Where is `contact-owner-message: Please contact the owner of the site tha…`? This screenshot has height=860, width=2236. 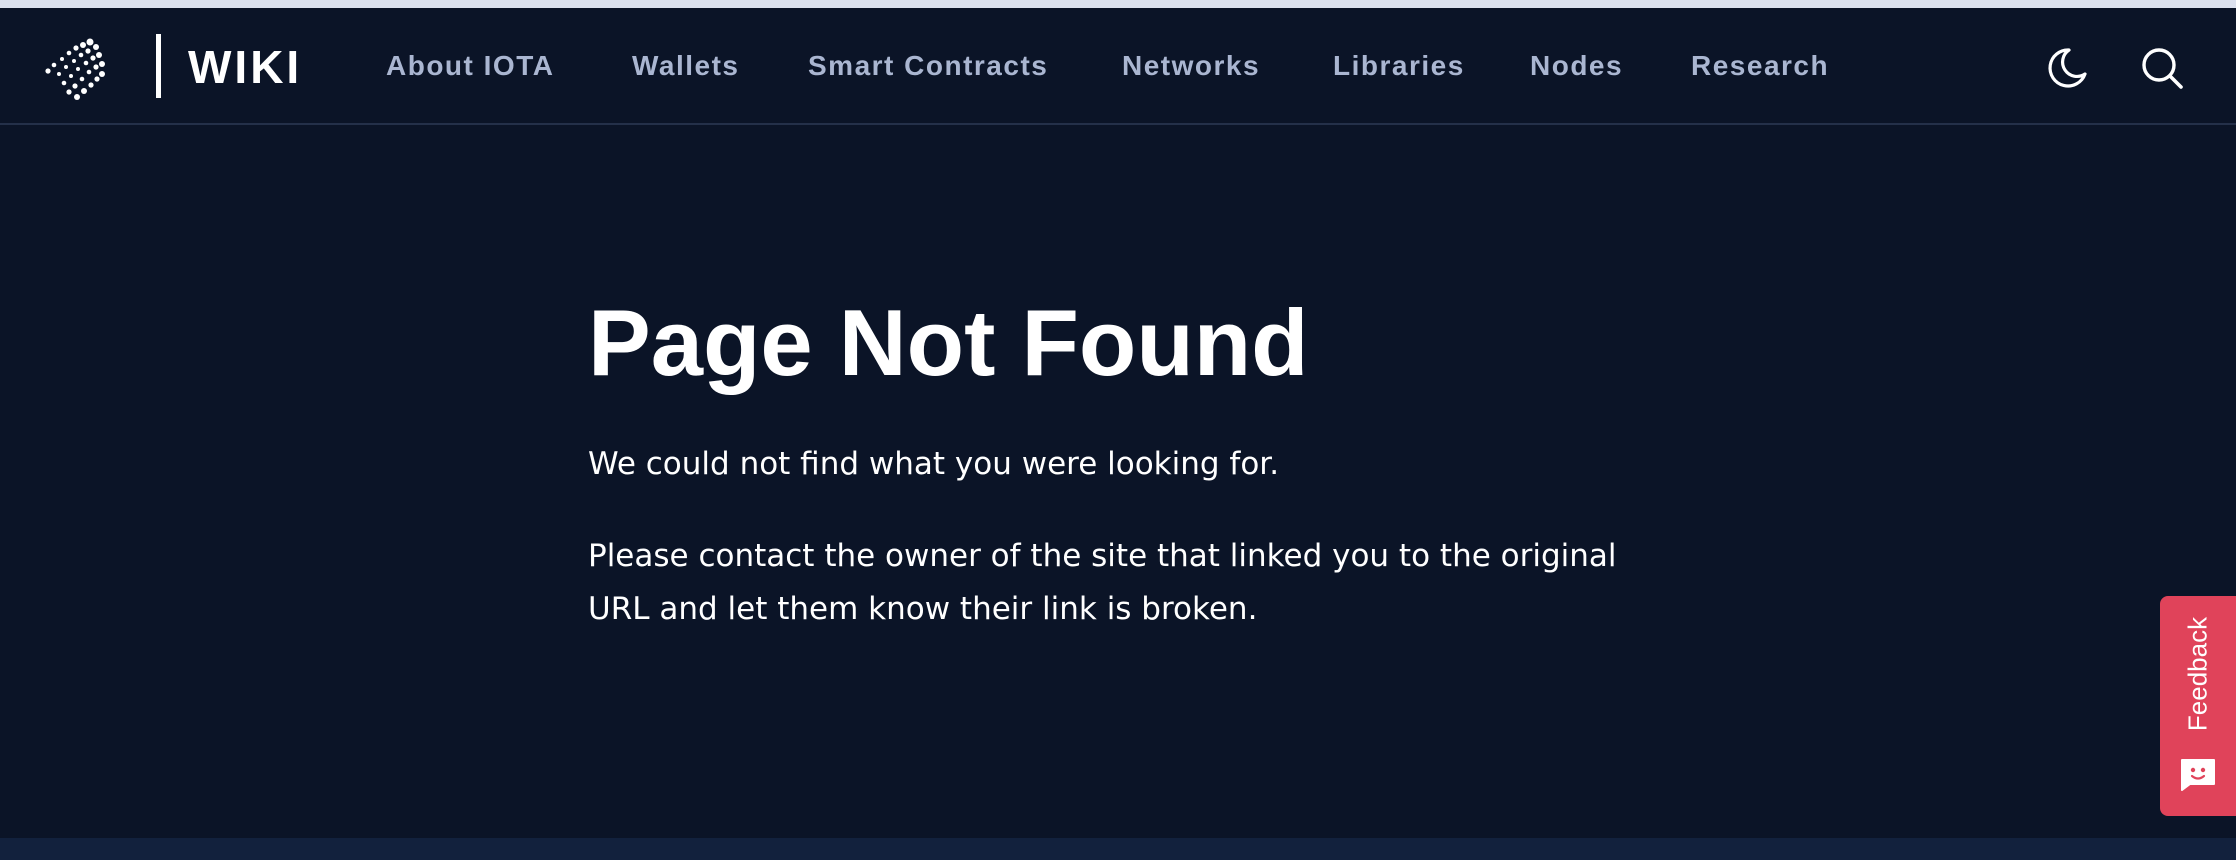
contact-owner-message: Please contact the owner of the site tha… is located at coordinates (1102, 582).